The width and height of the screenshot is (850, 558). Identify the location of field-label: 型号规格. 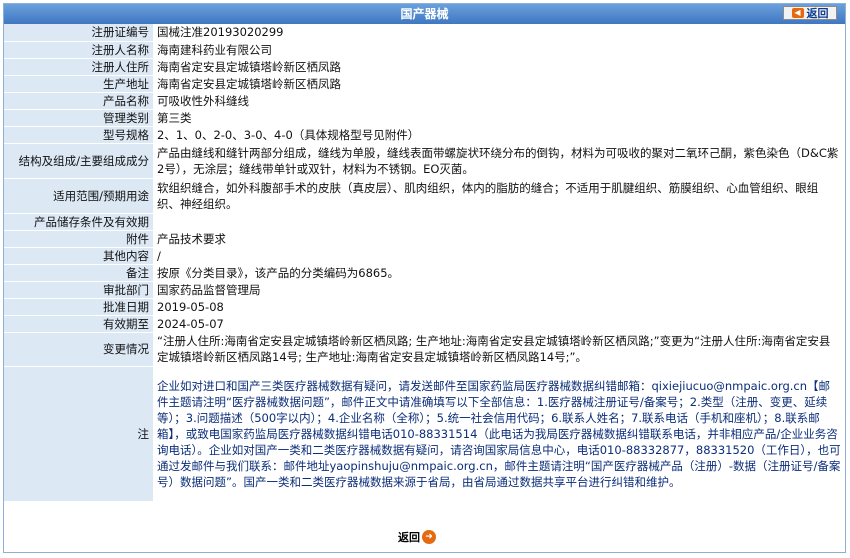
(78, 134).